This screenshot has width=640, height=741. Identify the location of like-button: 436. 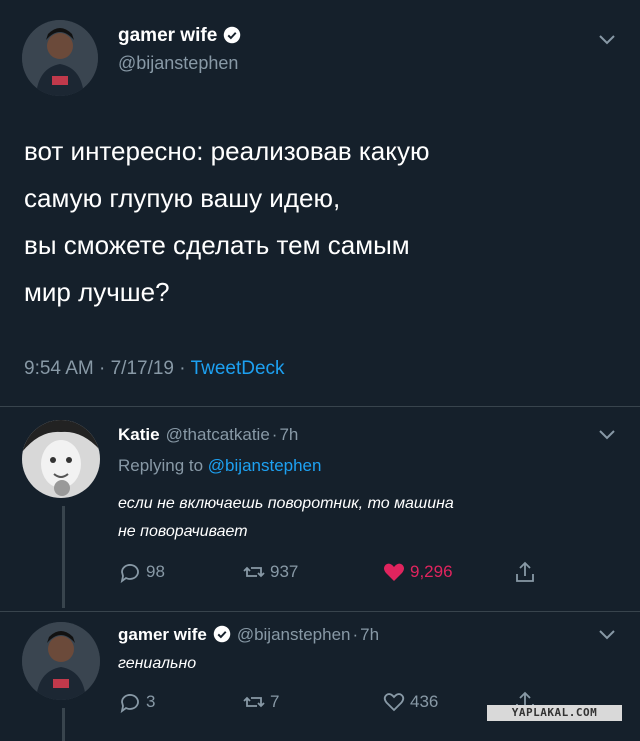
(410, 702).